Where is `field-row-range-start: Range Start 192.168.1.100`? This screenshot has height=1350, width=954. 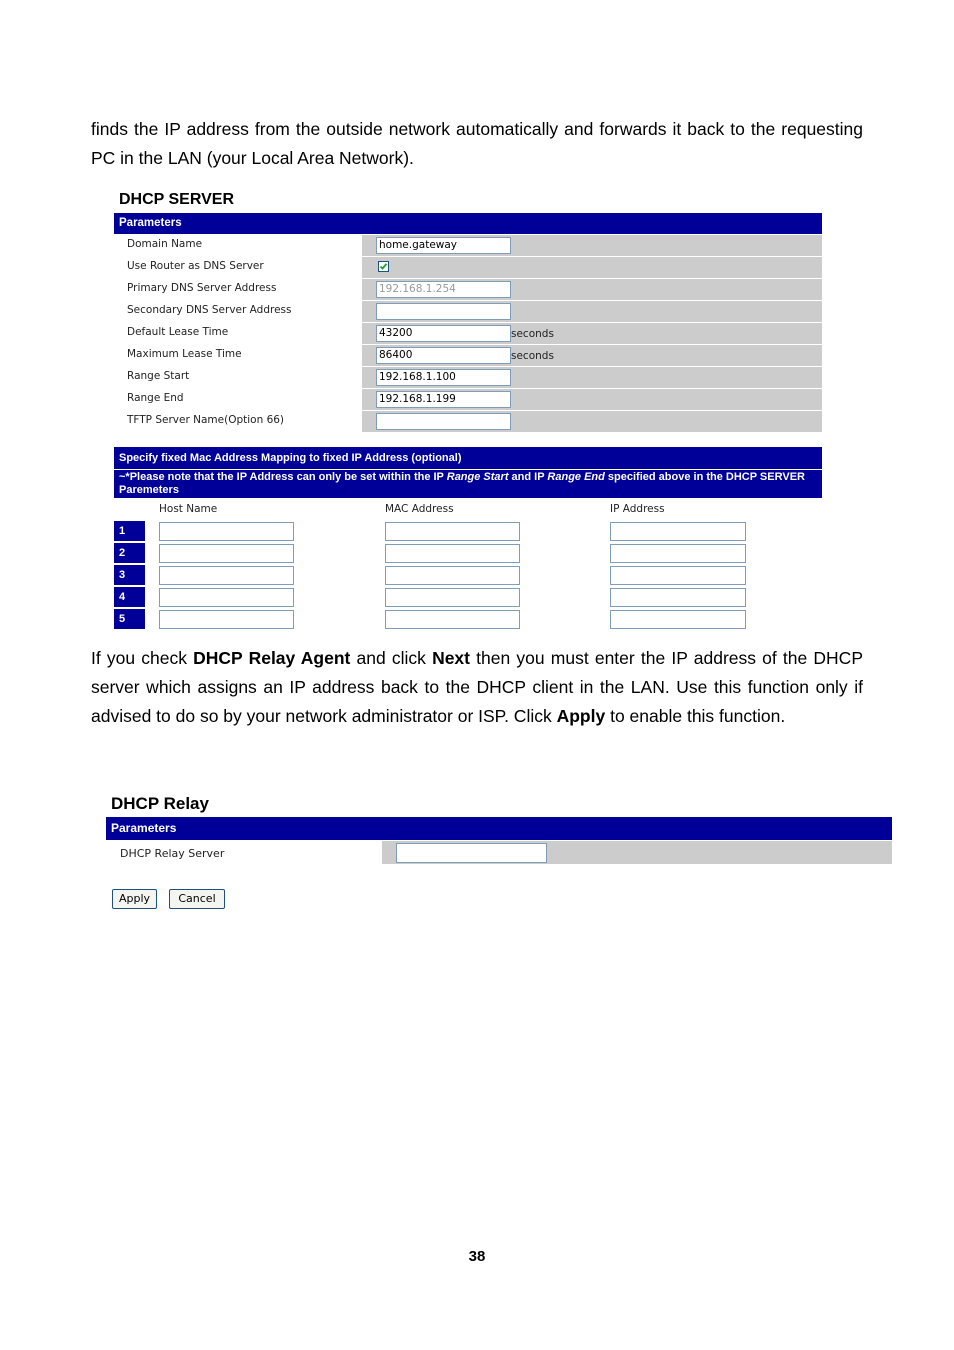 field-row-range-start: Range Start 192.168.1.100 is located at coordinates (468, 378).